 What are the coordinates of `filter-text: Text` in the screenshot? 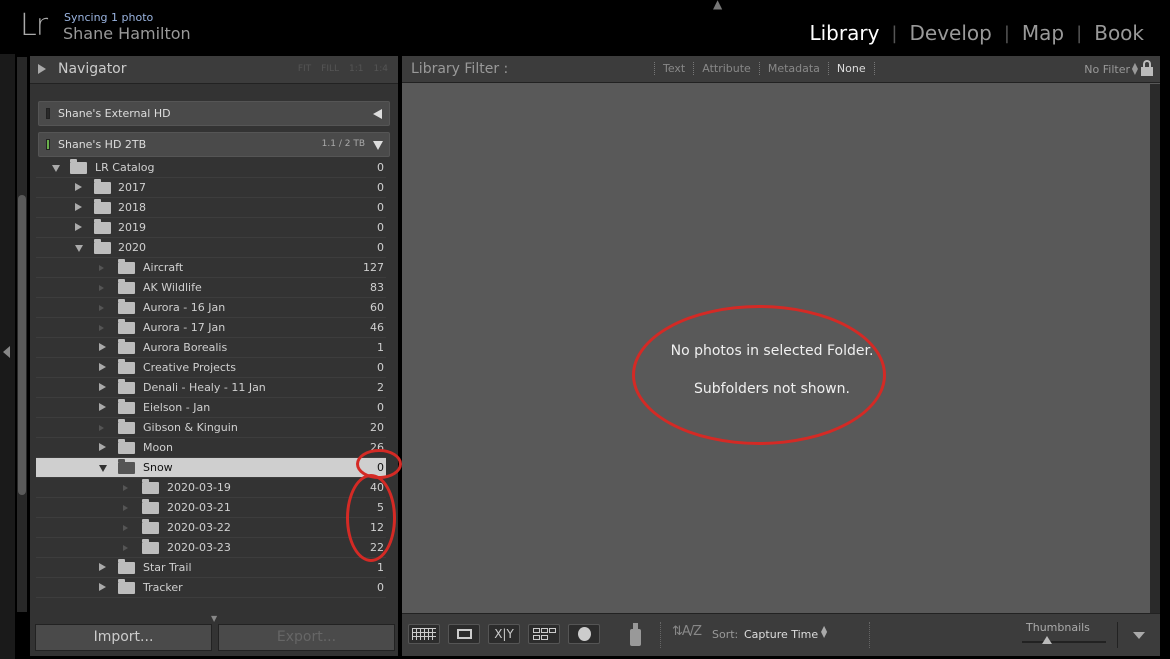 It's located at (673, 68).